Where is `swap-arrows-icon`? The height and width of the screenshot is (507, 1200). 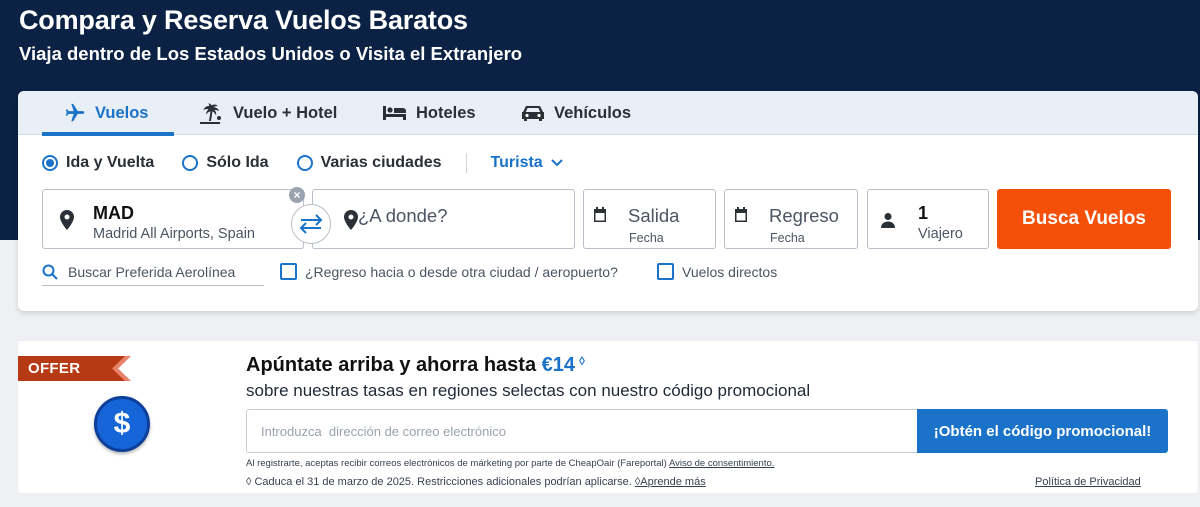 swap-arrows-icon is located at coordinates (311, 224).